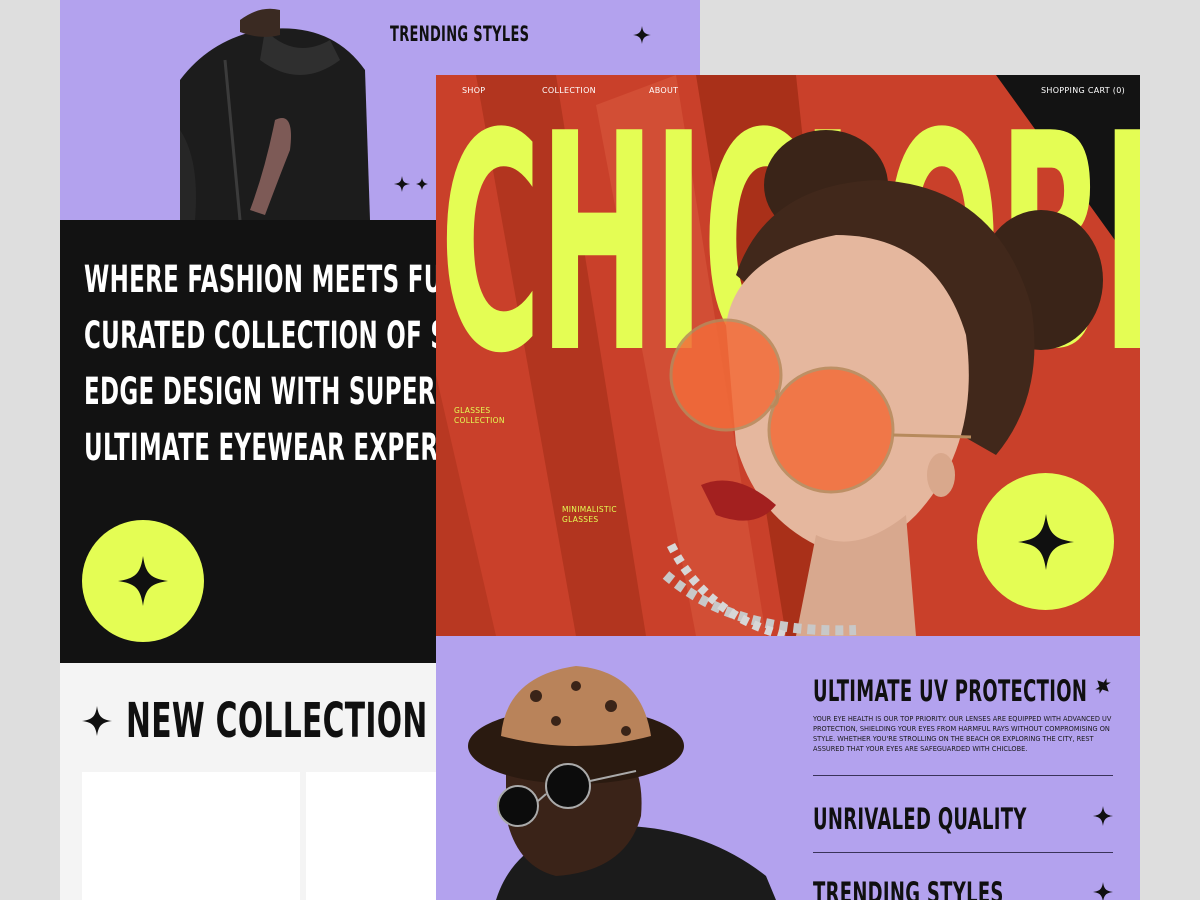 This screenshot has height=900, width=1200. Describe the element at coordinates (473, 90) in the screenshot. I see `nav-shop: SHOP` at that location.